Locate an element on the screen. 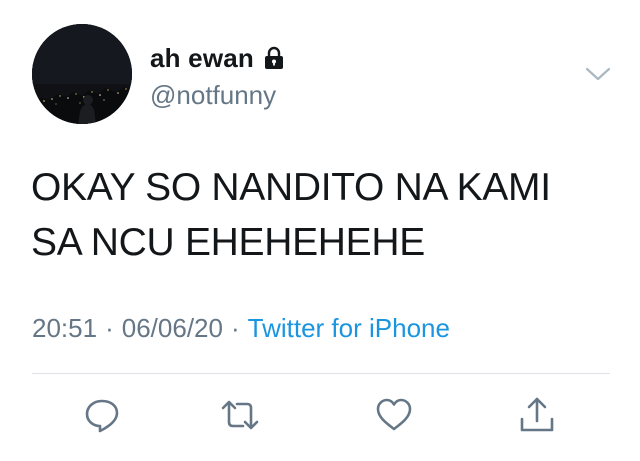 This screenshot has width=640, height=461. tweet-date: 06/06/20 is located at coordinates (172, 328).